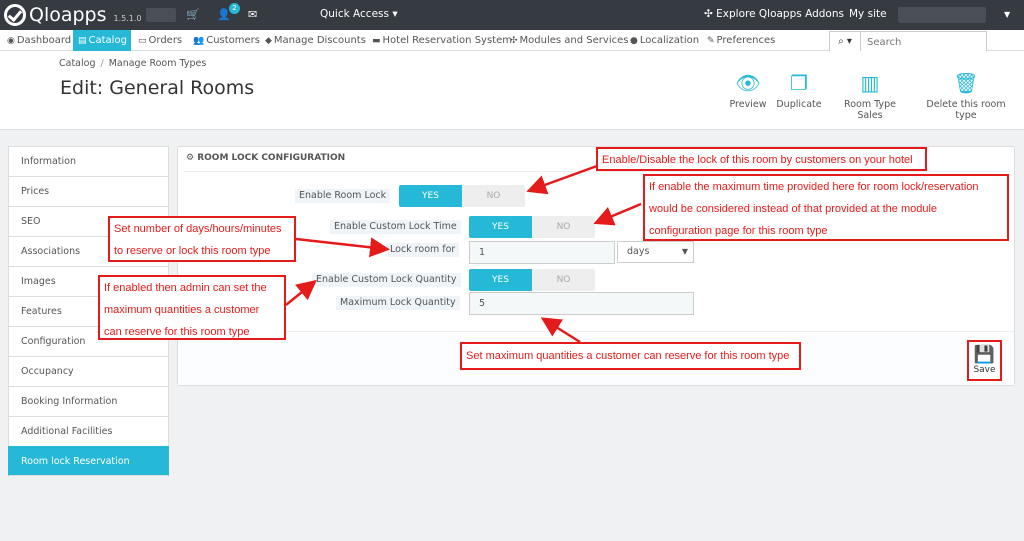  I want to click on annotation-arrows, so click(463, 254).